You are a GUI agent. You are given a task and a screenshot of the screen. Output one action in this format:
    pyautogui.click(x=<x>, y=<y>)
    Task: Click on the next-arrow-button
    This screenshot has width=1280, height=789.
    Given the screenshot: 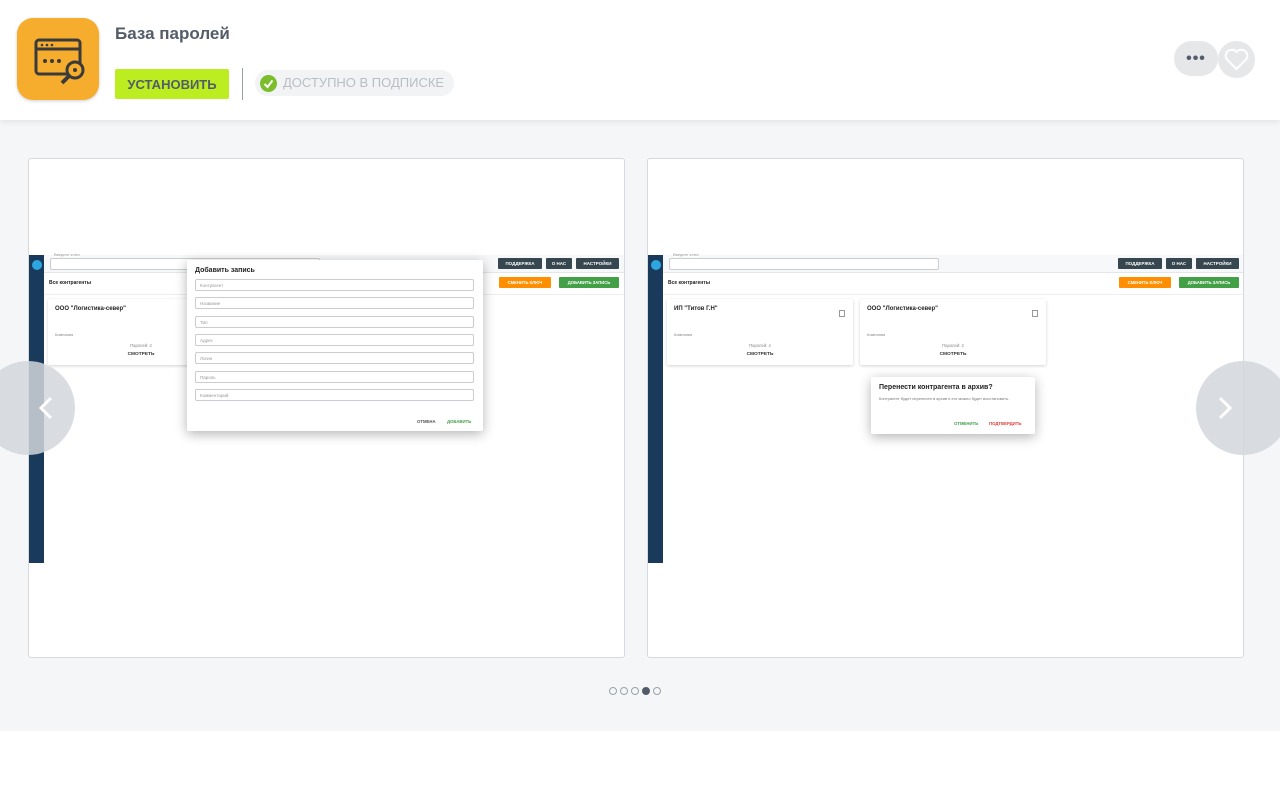 What is the action you would take?
    pyautogui.click(x=1238, y=408)
    